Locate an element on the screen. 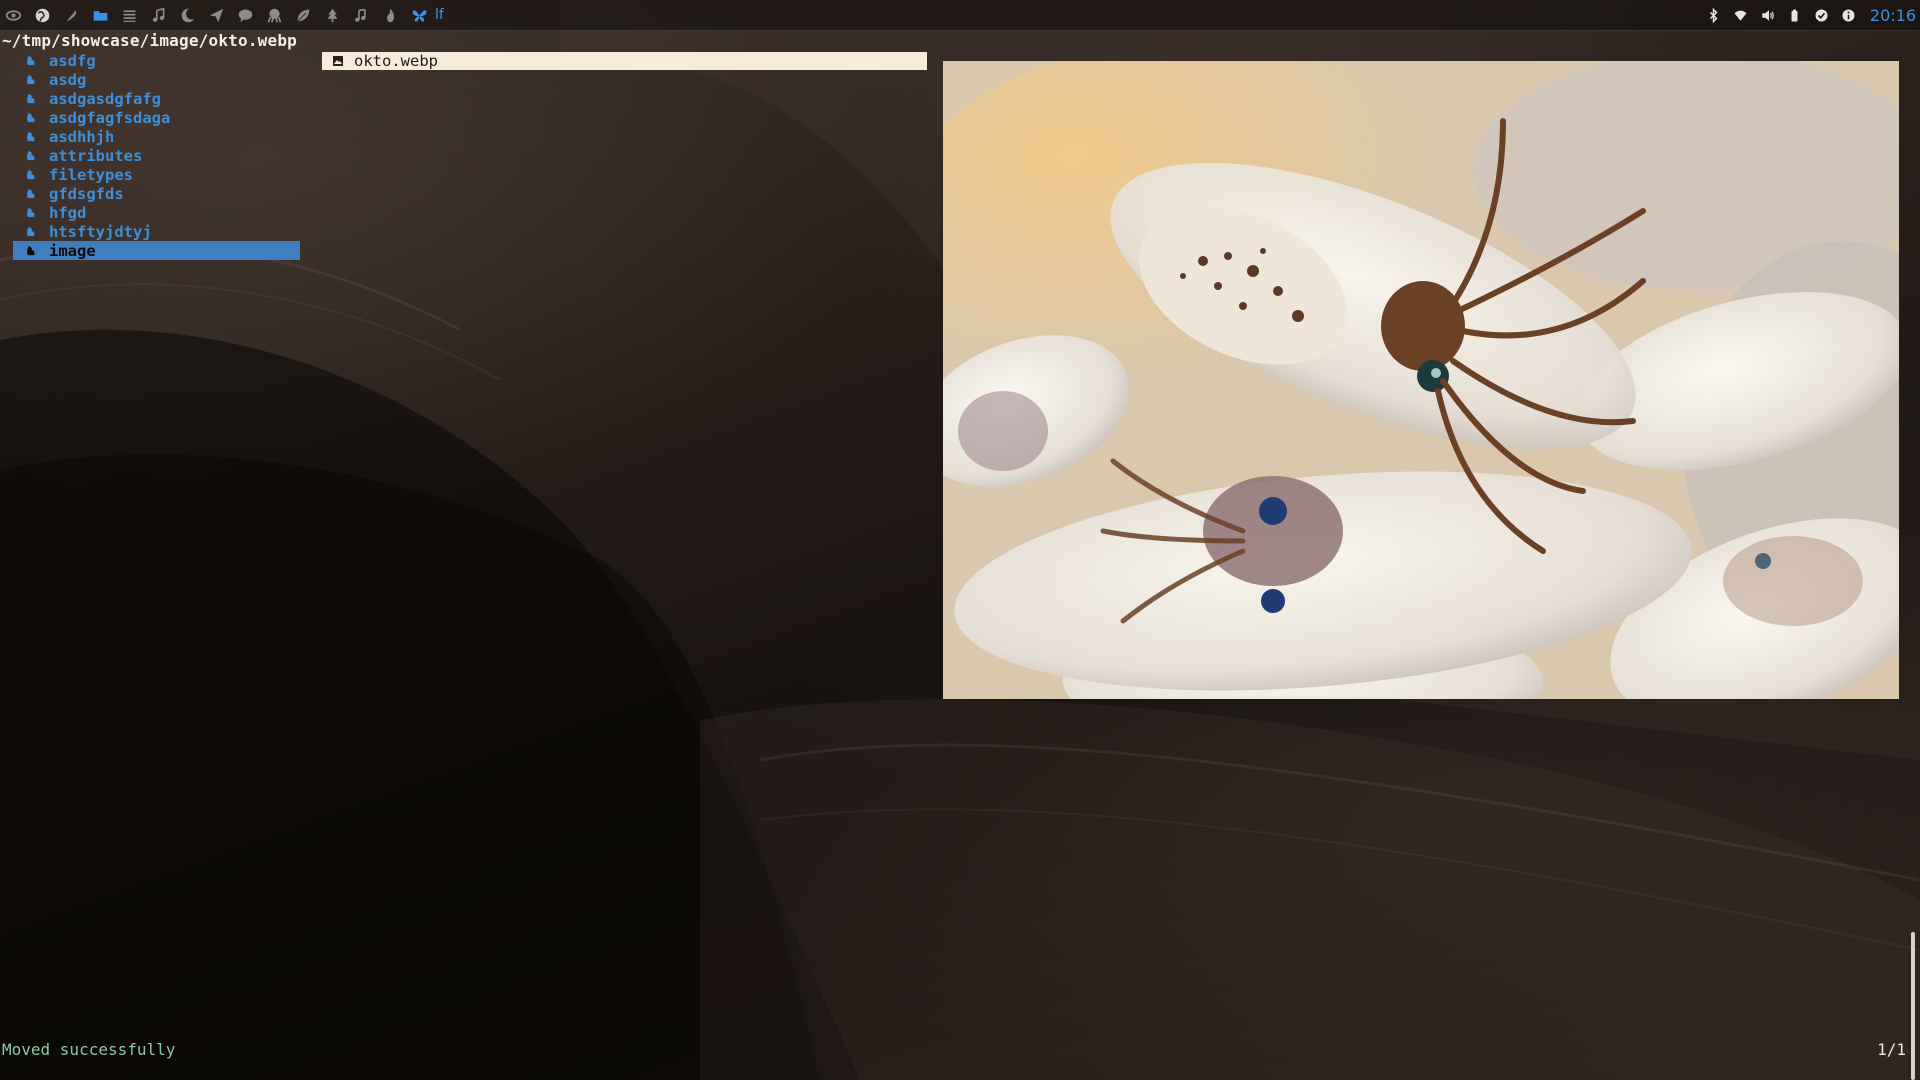 This screenshot has height=1080, width=1920. directory-item: asdgfagfsdaga is located at coordinates (156, 117).